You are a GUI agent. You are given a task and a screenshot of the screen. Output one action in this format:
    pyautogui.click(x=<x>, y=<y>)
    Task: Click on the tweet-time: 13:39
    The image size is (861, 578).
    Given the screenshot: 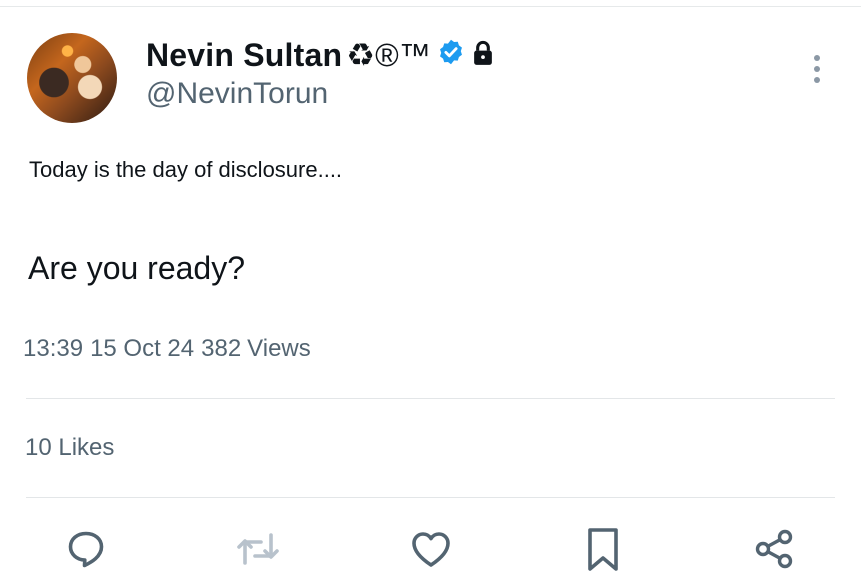 What is the action you would take?
    pyautogui.click(x=53, y=348)
    